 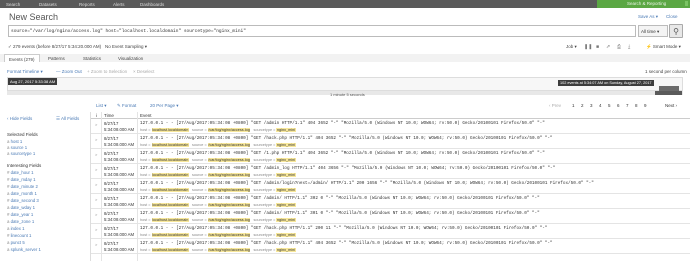 I want to click on field-punct: apunct 5, so click(x=16, y=243).